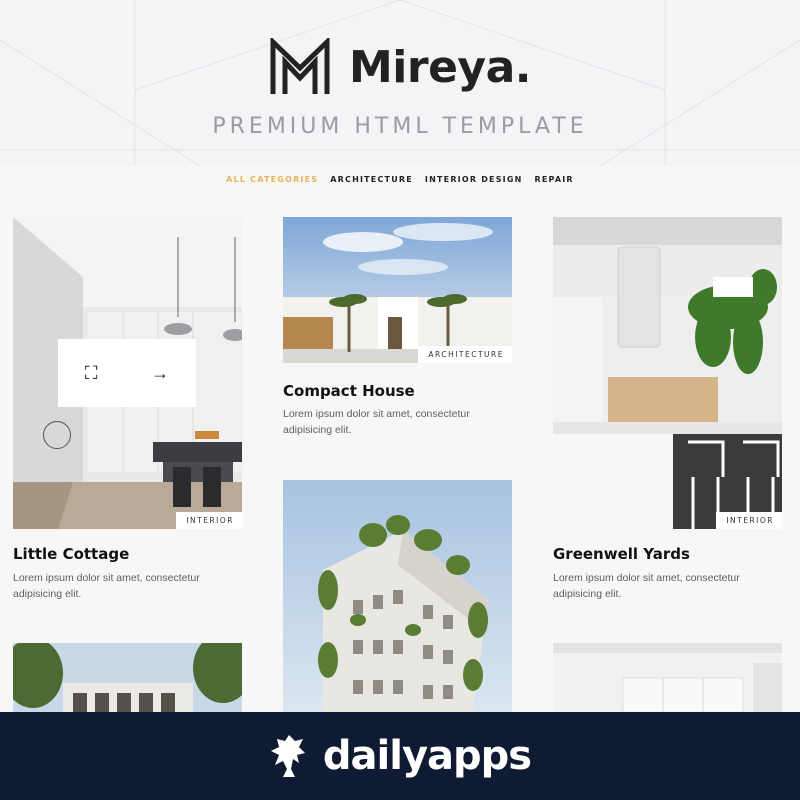  Describe the element at coordinates (371, 179) in the screenshot. I see `filter-architecture: ARCHITECTURE` at that location.